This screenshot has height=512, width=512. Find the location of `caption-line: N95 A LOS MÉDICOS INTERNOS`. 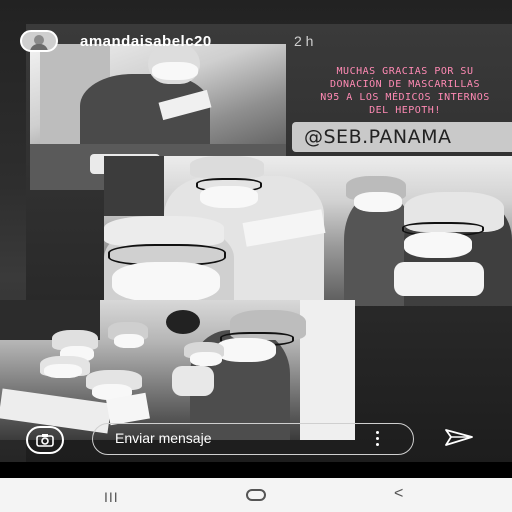

caption-line: N95 A LOS MÉDICOS INTERNOS is located at coordinates (405, 97).